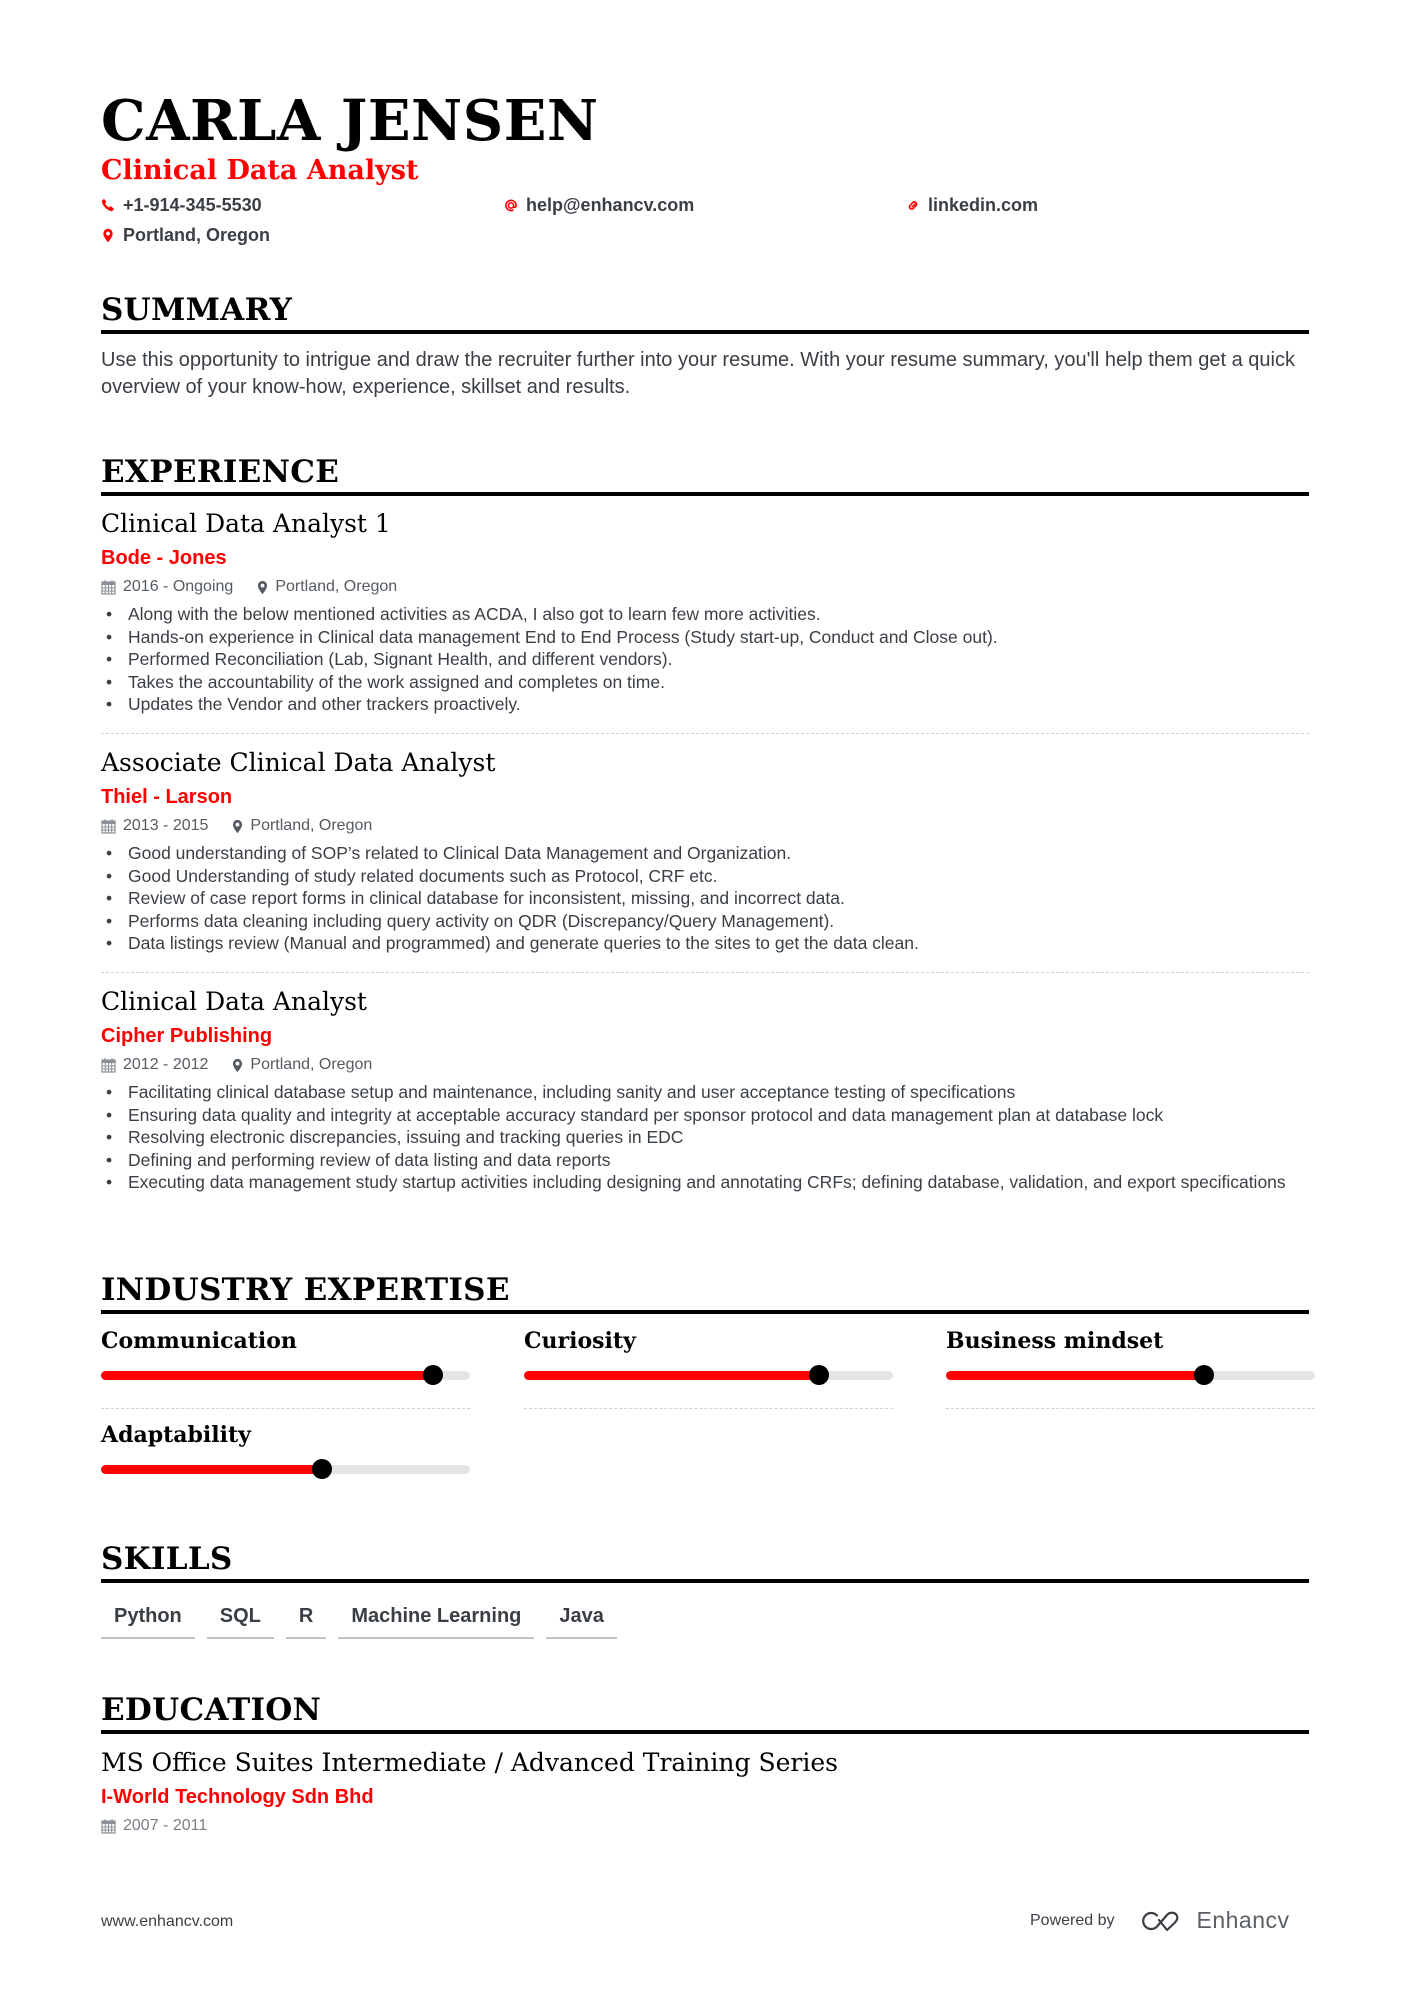 Image resolution: width=1410 pixels, height=1995 pixels. Describe the element at coordinates (705, 1826) in the screenshot. I see `education-meta: 2007 - 2011` at that location.